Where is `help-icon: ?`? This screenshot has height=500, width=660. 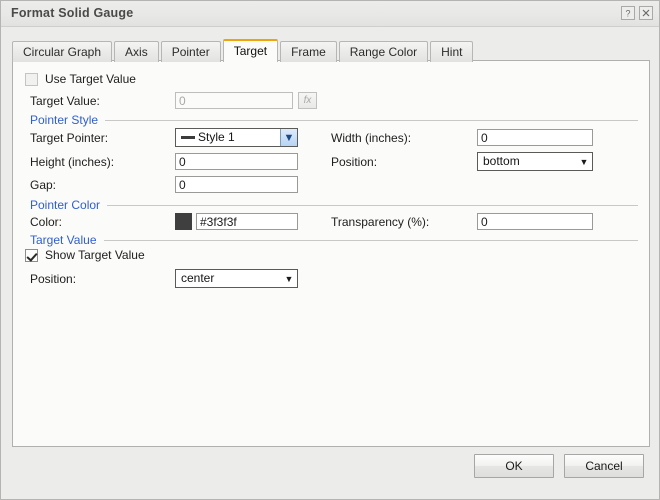
help-icon: ? is located at coordinates (628, 13).